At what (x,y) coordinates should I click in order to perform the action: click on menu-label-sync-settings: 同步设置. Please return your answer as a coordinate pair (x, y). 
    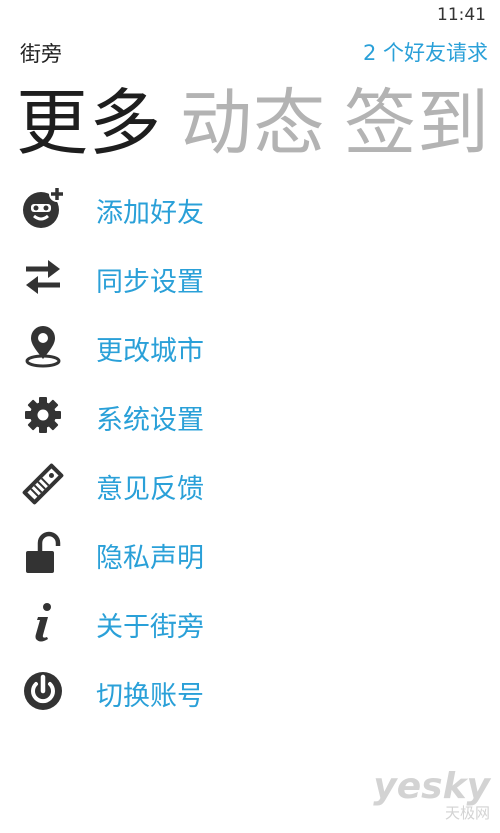
    Looking at the image, I should click on (150, 282).